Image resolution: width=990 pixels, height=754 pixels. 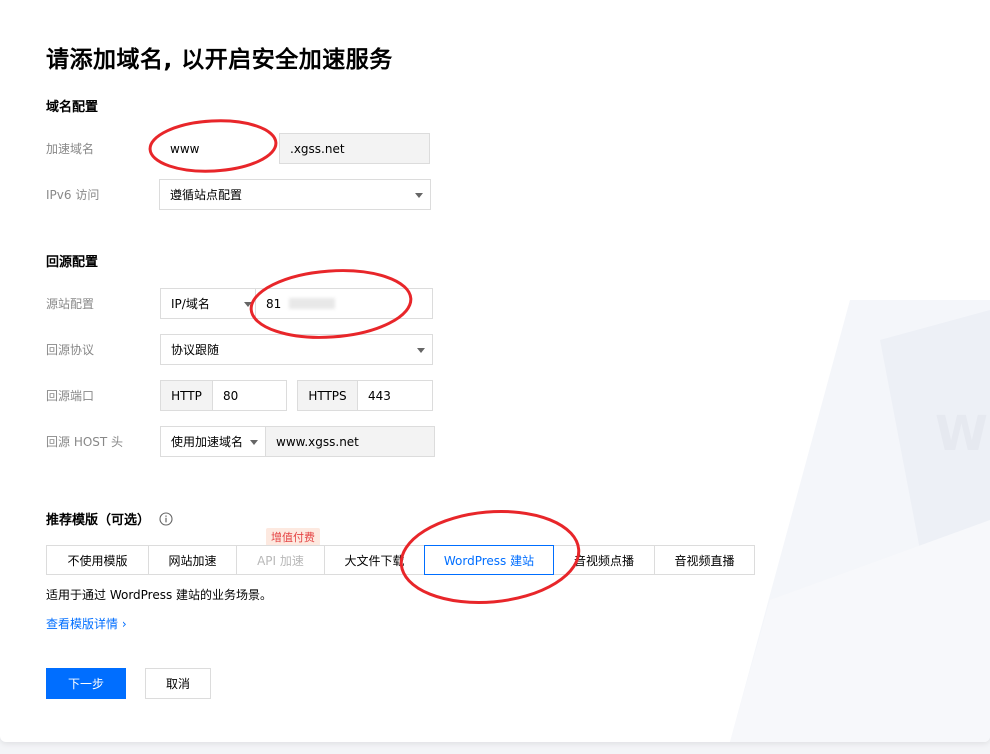 I want to click on host-value-field: www.xgss.net, so click(x=350, y=441).